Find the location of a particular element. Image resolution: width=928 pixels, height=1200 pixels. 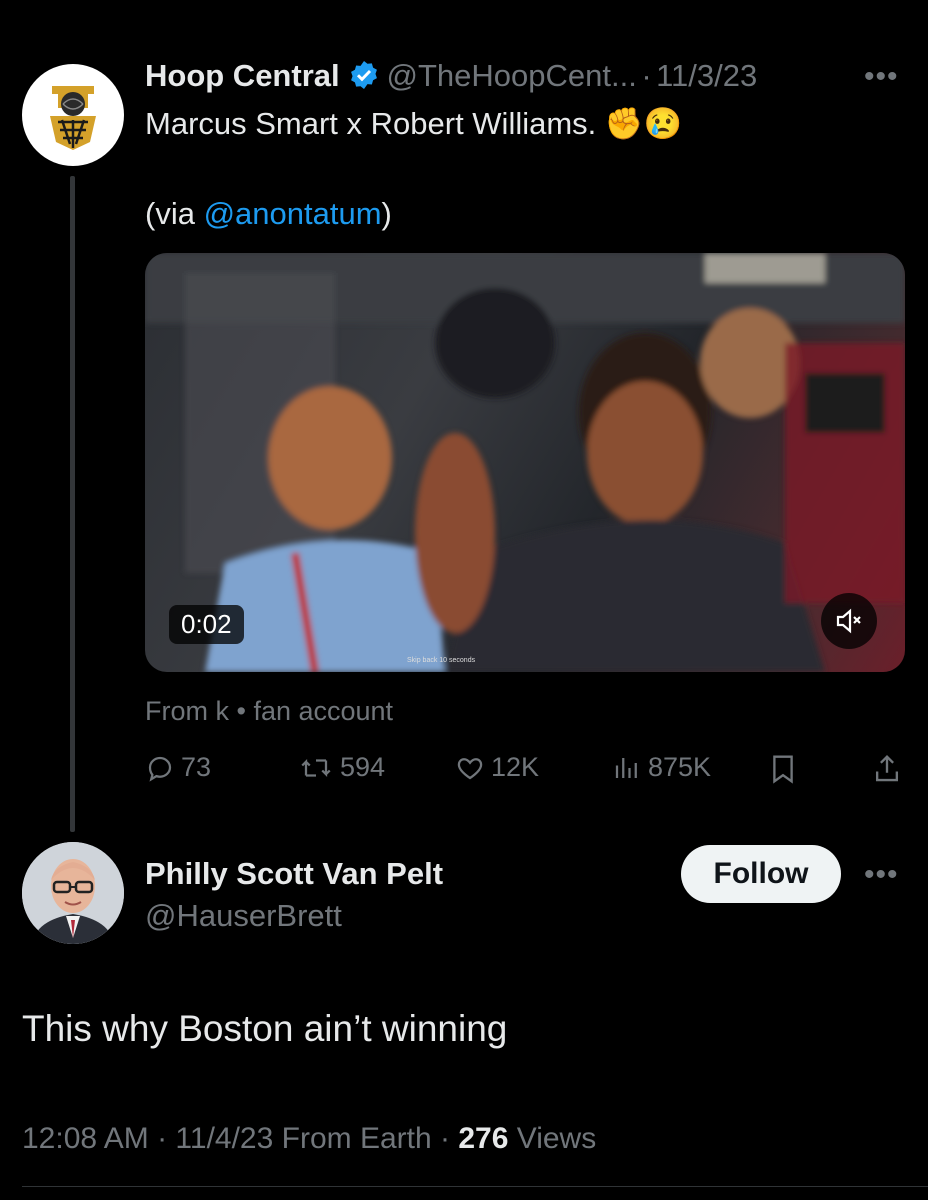

reply-author-handle: @HauserBrett is located at coordinates (243, 916).